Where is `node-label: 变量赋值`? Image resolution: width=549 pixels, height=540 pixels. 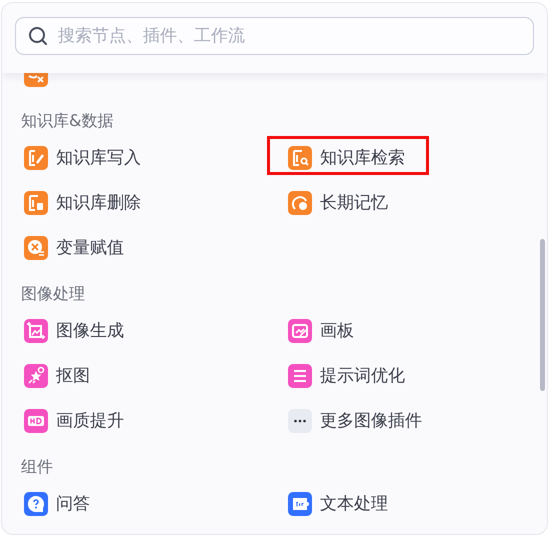
node-label: 变量赋值 is located at coordinates (90, 247).